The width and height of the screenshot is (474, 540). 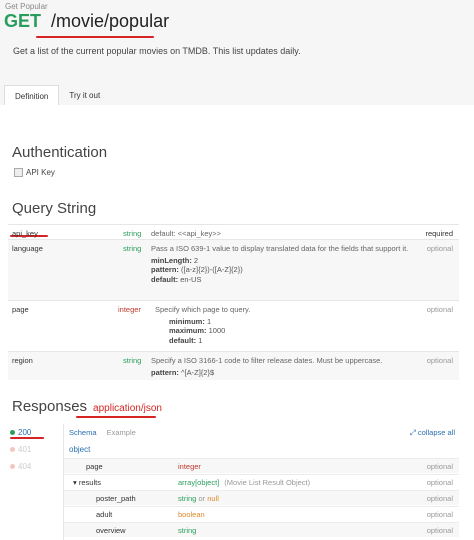 What do you see at coordinates (129, 309) in the screenshot?
I see `param-type: integer` at bounding box center [129, 309].